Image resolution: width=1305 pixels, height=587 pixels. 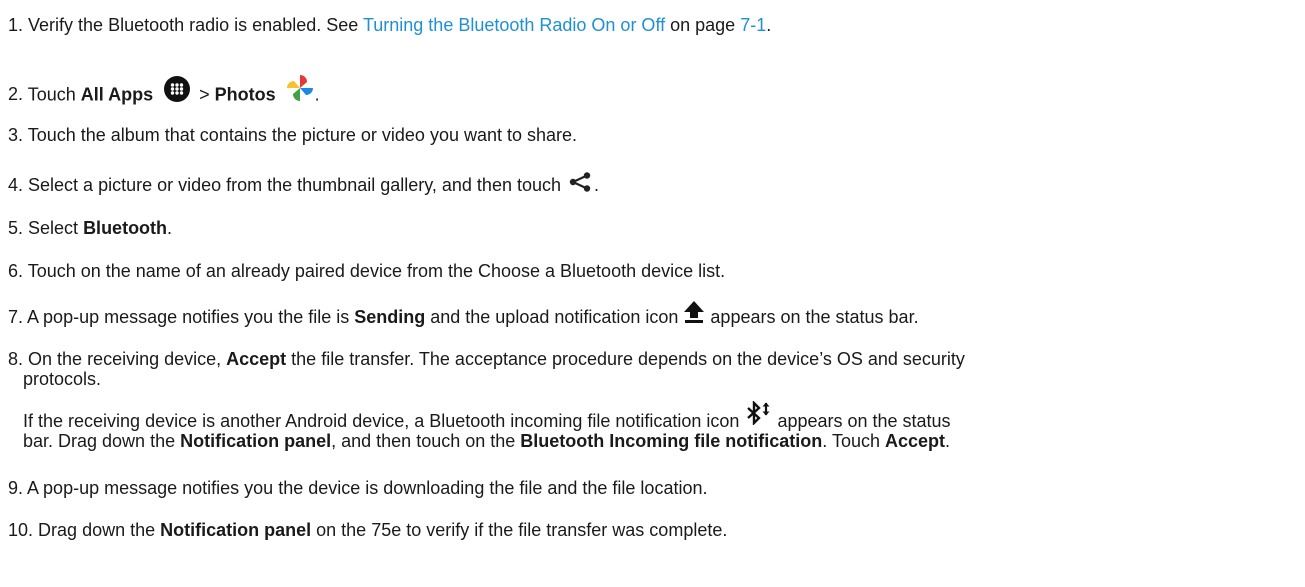 What do you see at coordinates (861, 421) in the screenshot?
I see `note-text: appears on the status` at bounding box center [861, 421].